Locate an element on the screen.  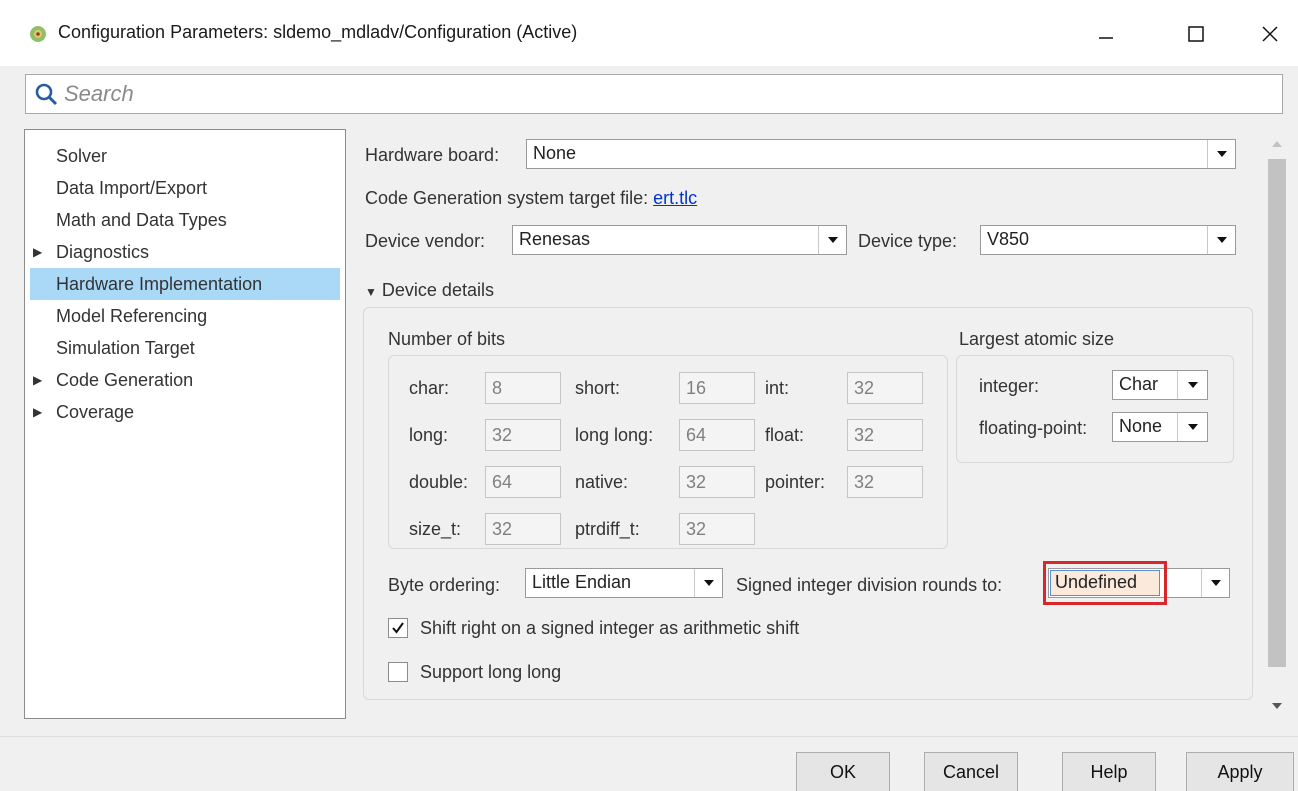
sidebar-item-hardware-implementation: Hardware Implementation is located at coordinates (185, 284).